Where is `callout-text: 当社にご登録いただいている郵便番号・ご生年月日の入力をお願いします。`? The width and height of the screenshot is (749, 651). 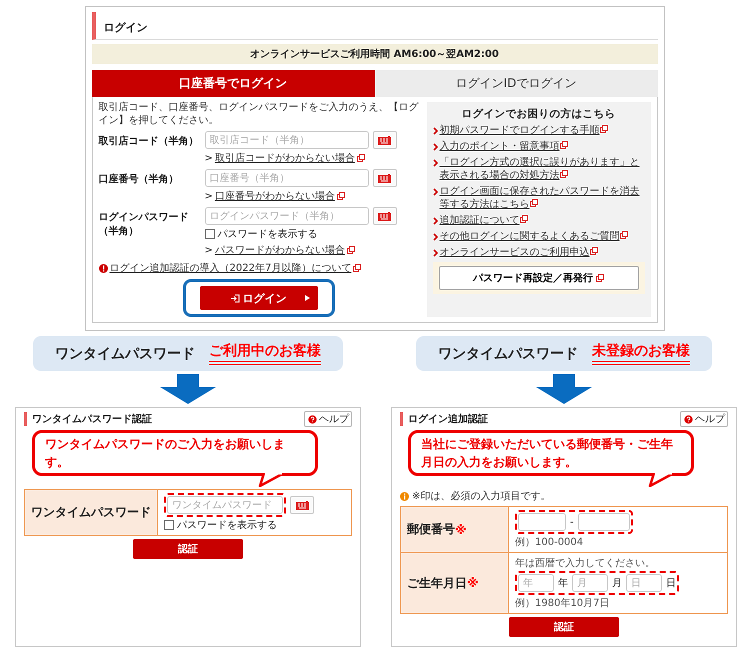
callout-text: 当社にご登録いただいている郵便番号・ご生年月日の入力をお願いします。 is located at coordinates (547, 453).